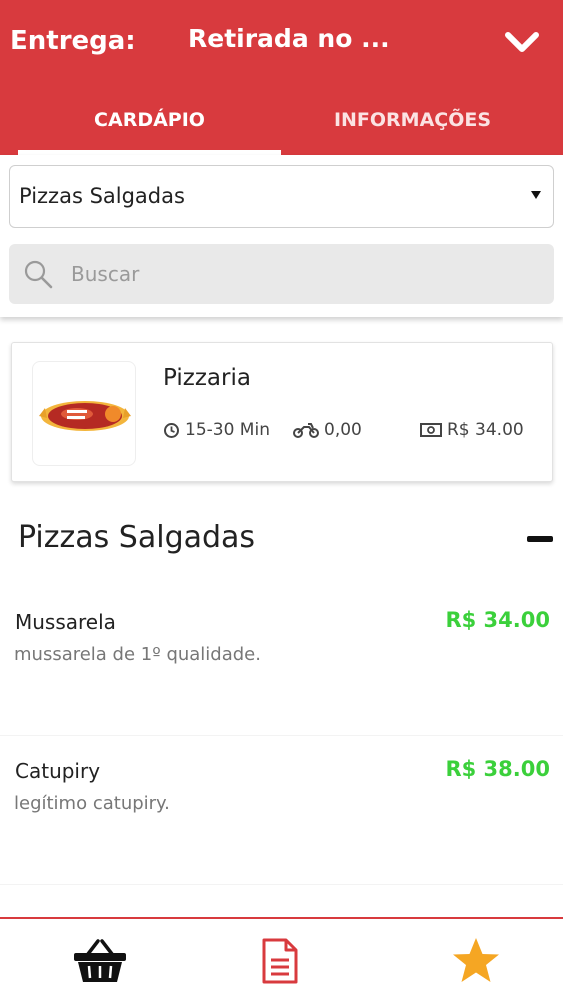 The height and width of the screenshot is (1000, 563). I want to click on delivery-label: Entrega:, so click(73, 41).